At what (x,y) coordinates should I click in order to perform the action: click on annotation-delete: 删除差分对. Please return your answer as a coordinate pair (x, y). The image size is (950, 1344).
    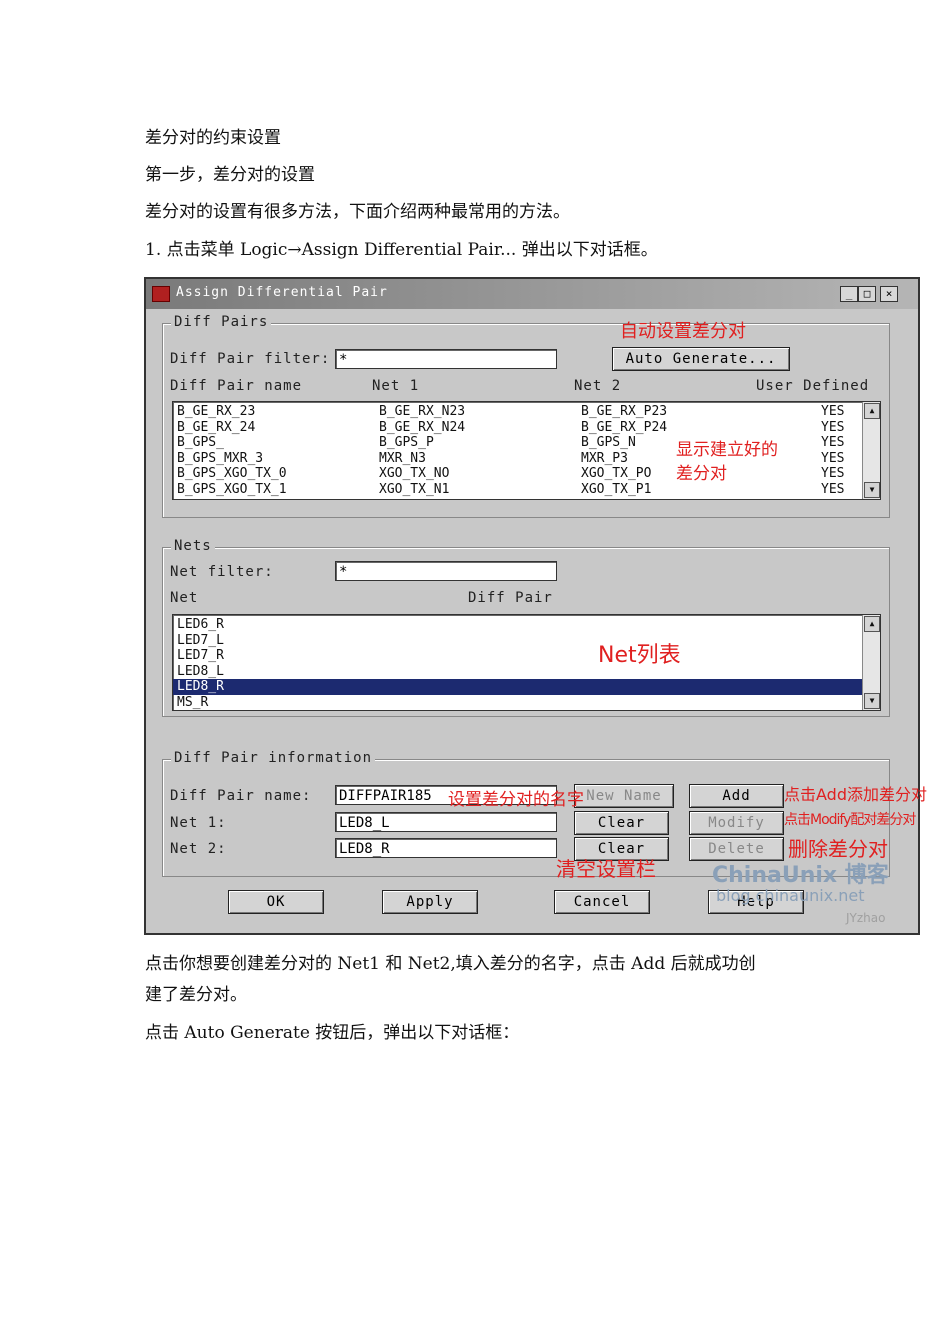
    Looking at the image, I should click on (838, 849).